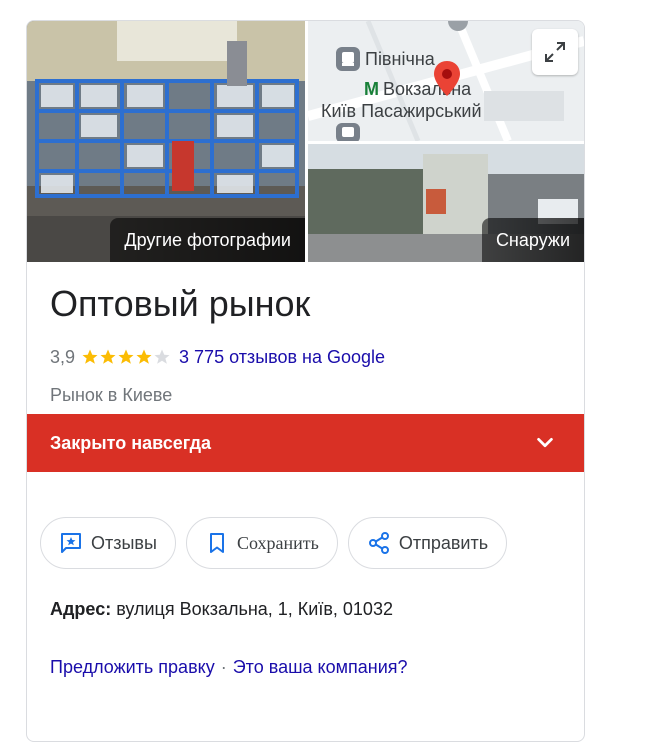 The width and height of the screenshot is (654, 742). Describe the element at coordinates (378, 543) in the screenshot. I see `share-icon` at that location.